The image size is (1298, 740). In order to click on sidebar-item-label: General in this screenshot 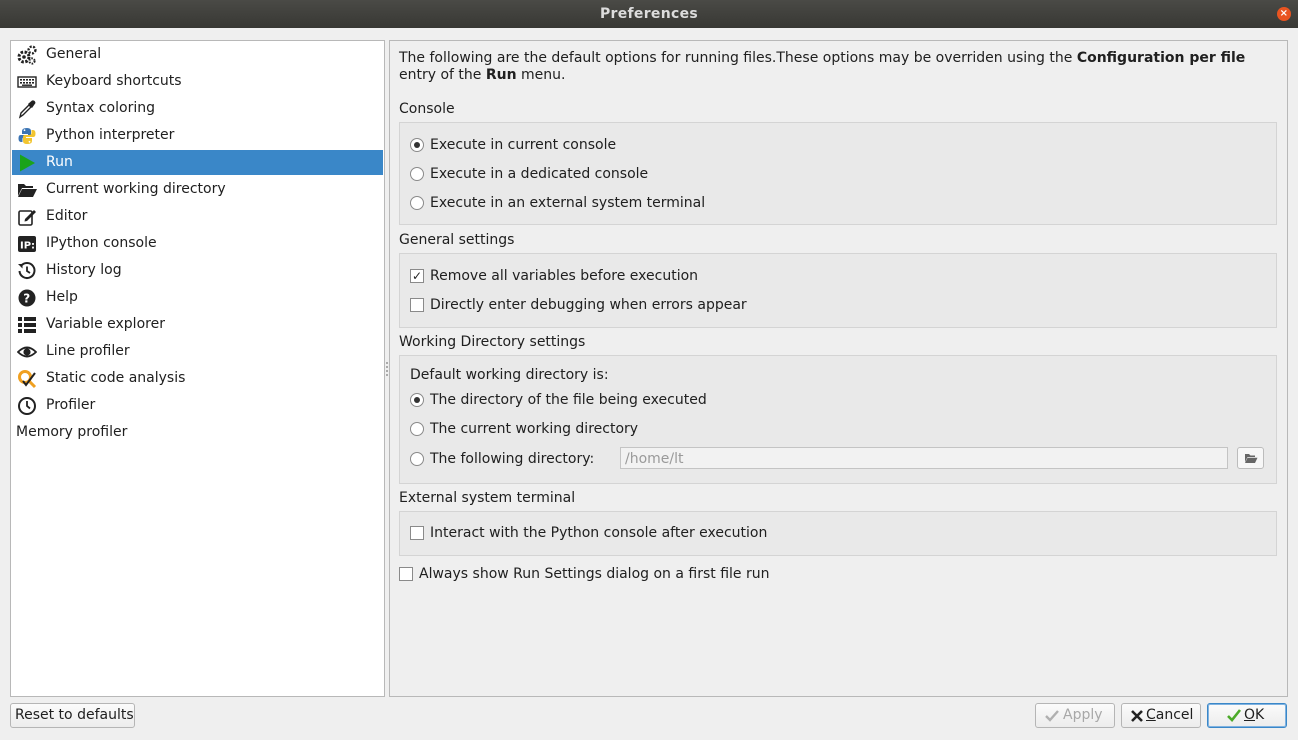, I will do `click(74, 54)`.